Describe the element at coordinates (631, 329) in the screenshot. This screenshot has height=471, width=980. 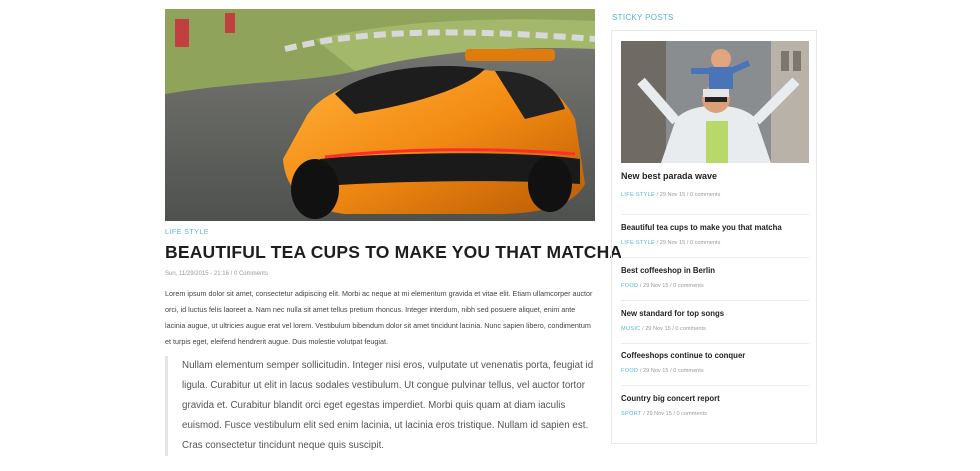
I see `sticky-post-category: MUSIC` at that location.